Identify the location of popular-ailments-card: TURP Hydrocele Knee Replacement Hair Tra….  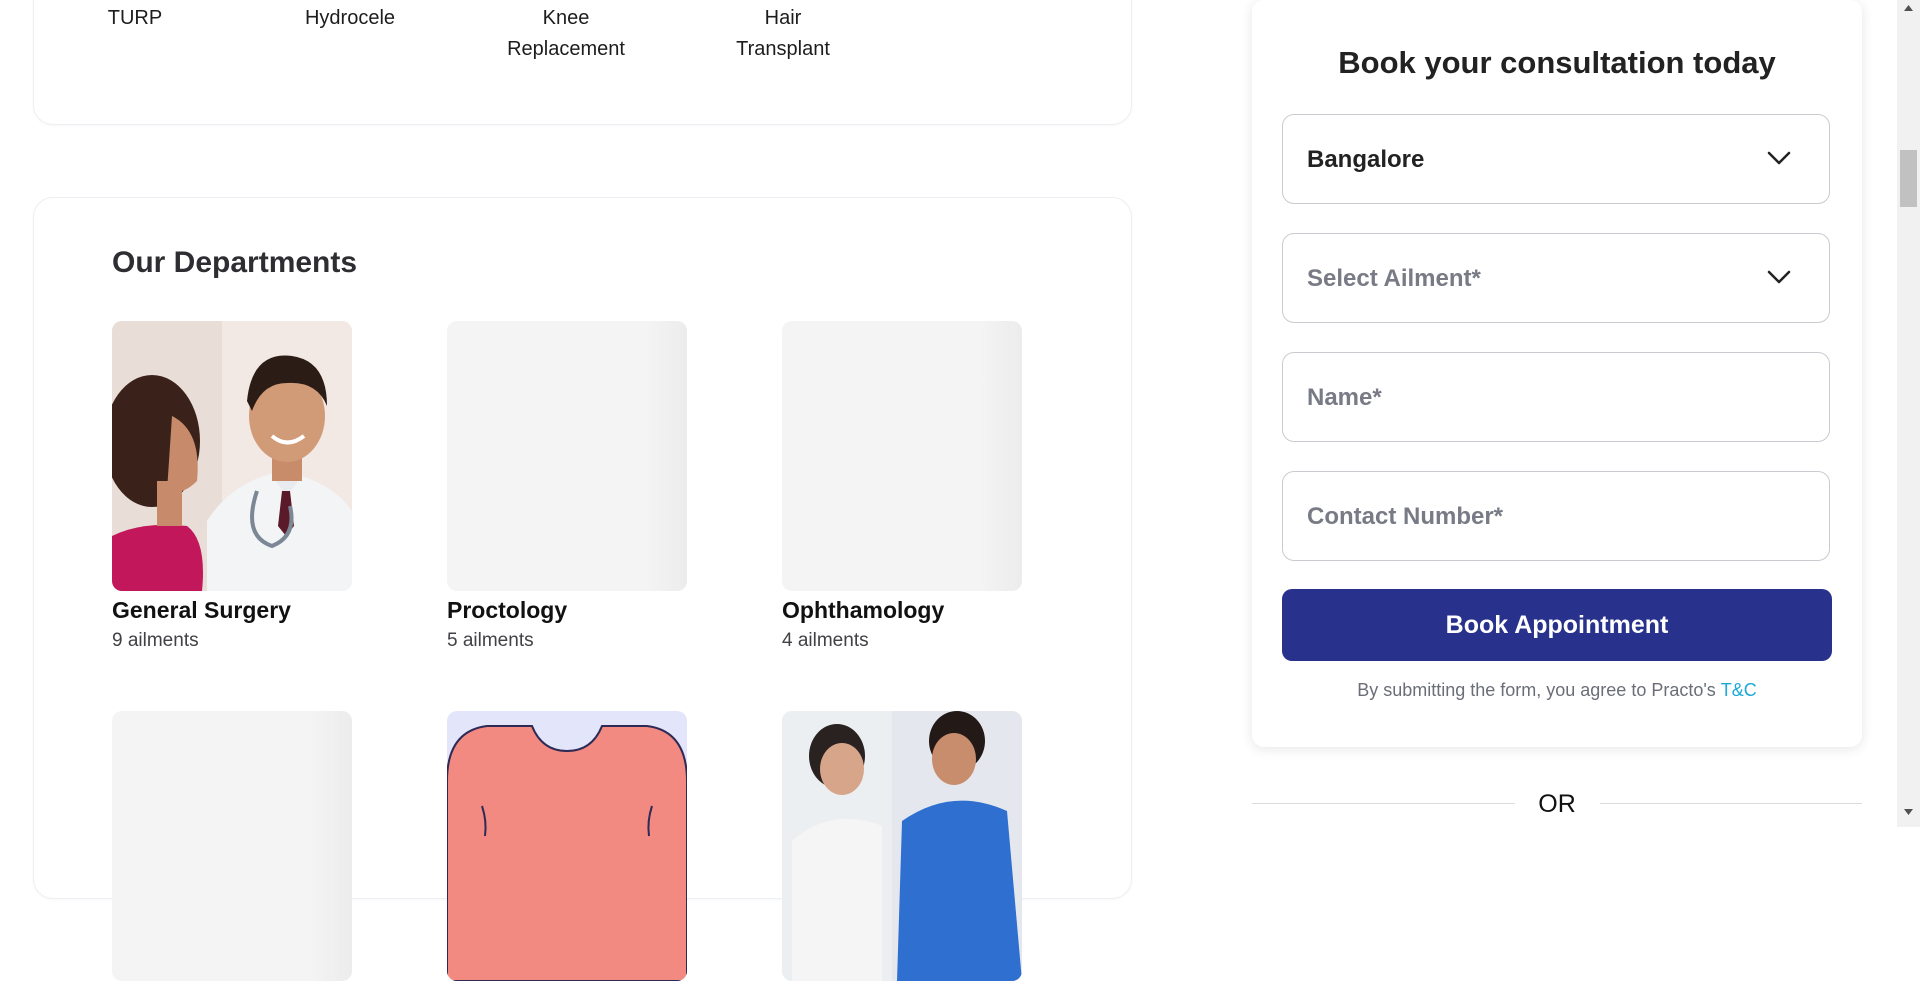
(582, 62).